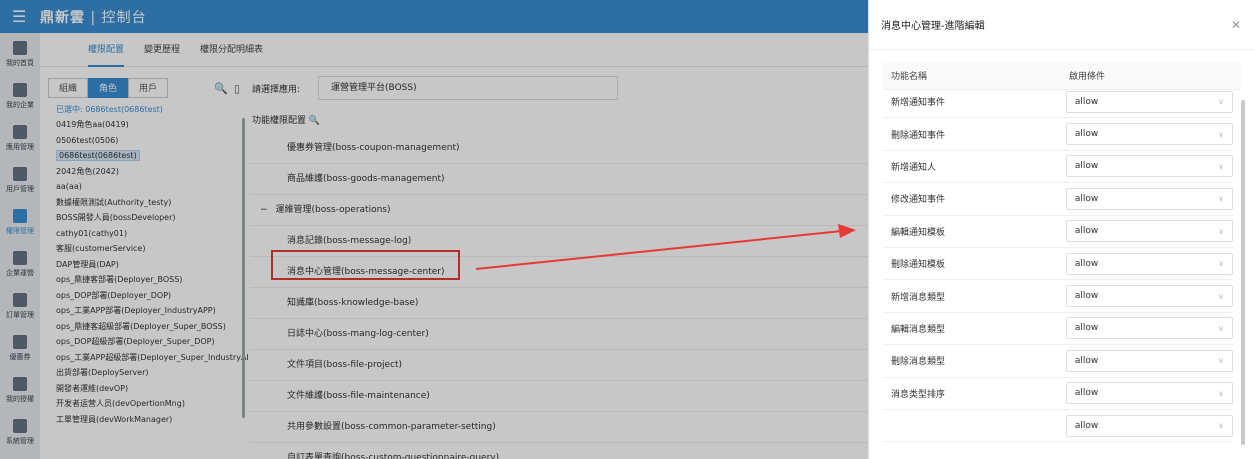 The image size is (1255, 459). Describe the element at coordinates (1058, 134) in the screenshot. I see `permission-row: 刪除通知事件 allow ∨` at that location.